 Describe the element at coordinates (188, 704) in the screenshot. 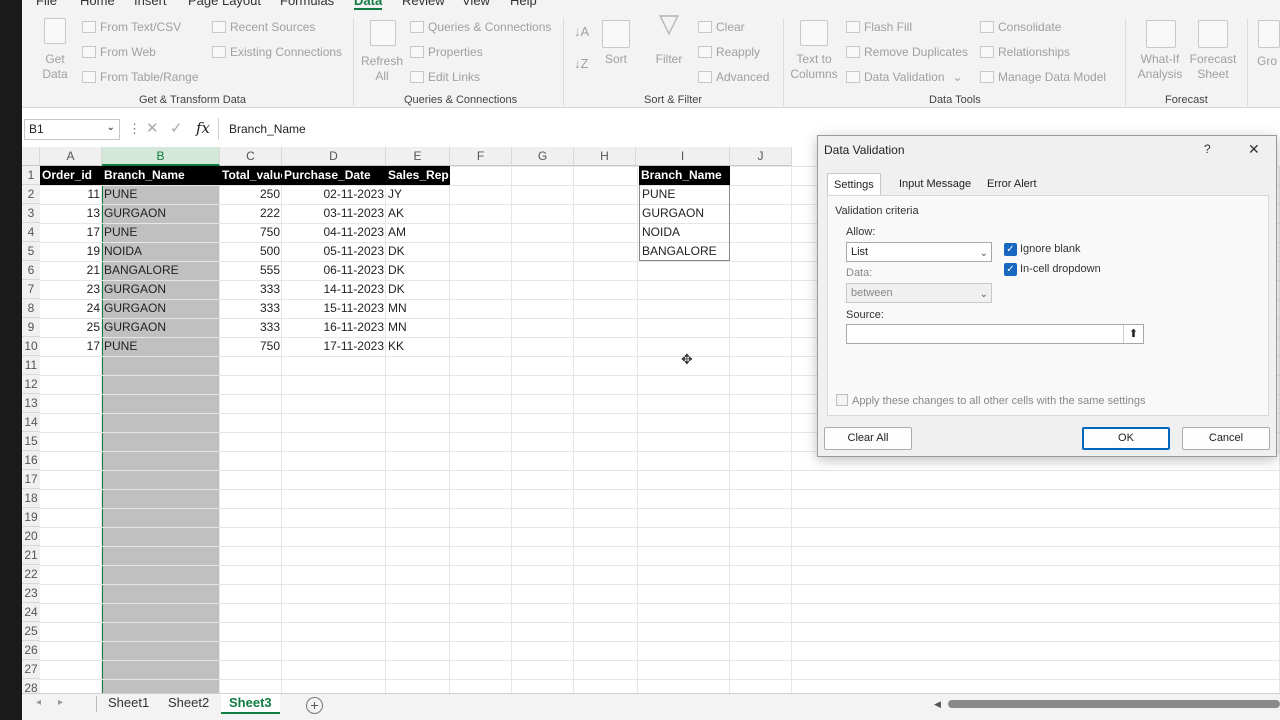

I see `tab-sheet2: Sheet2` at that location.